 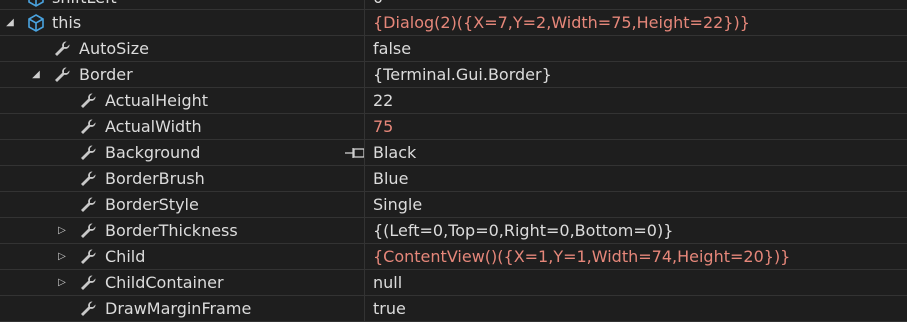 I want to click on property-value: {(Left=0,Top=0,Right=0,Bottom=0)}, so click(x=638, y=230).